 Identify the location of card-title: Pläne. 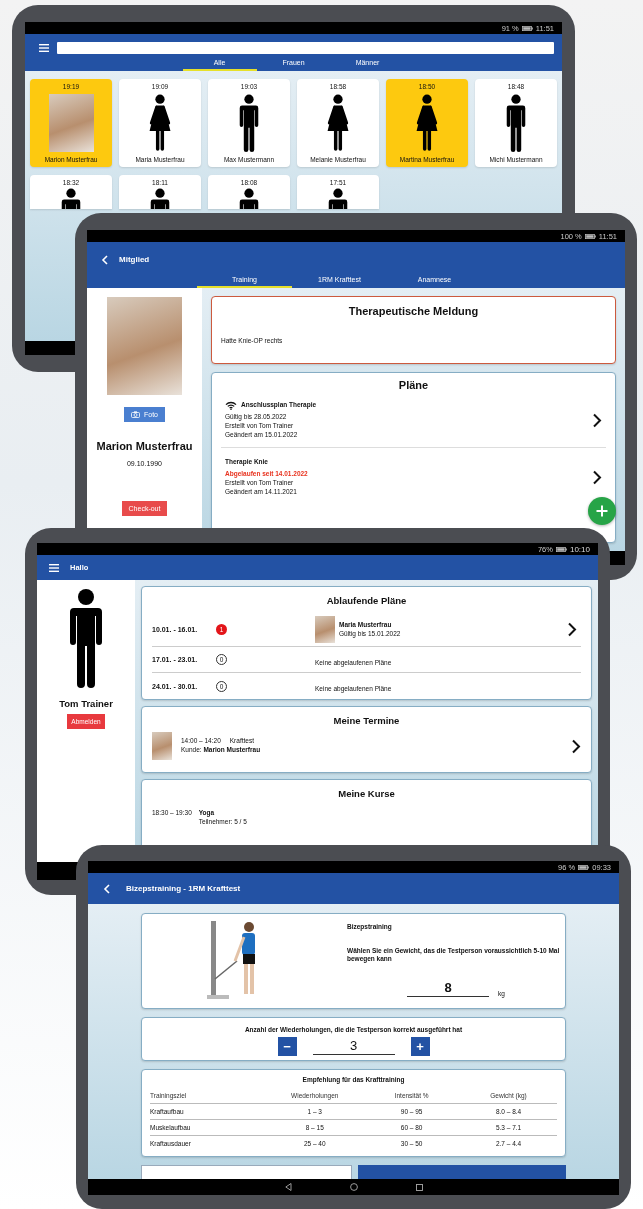
(413, 385).